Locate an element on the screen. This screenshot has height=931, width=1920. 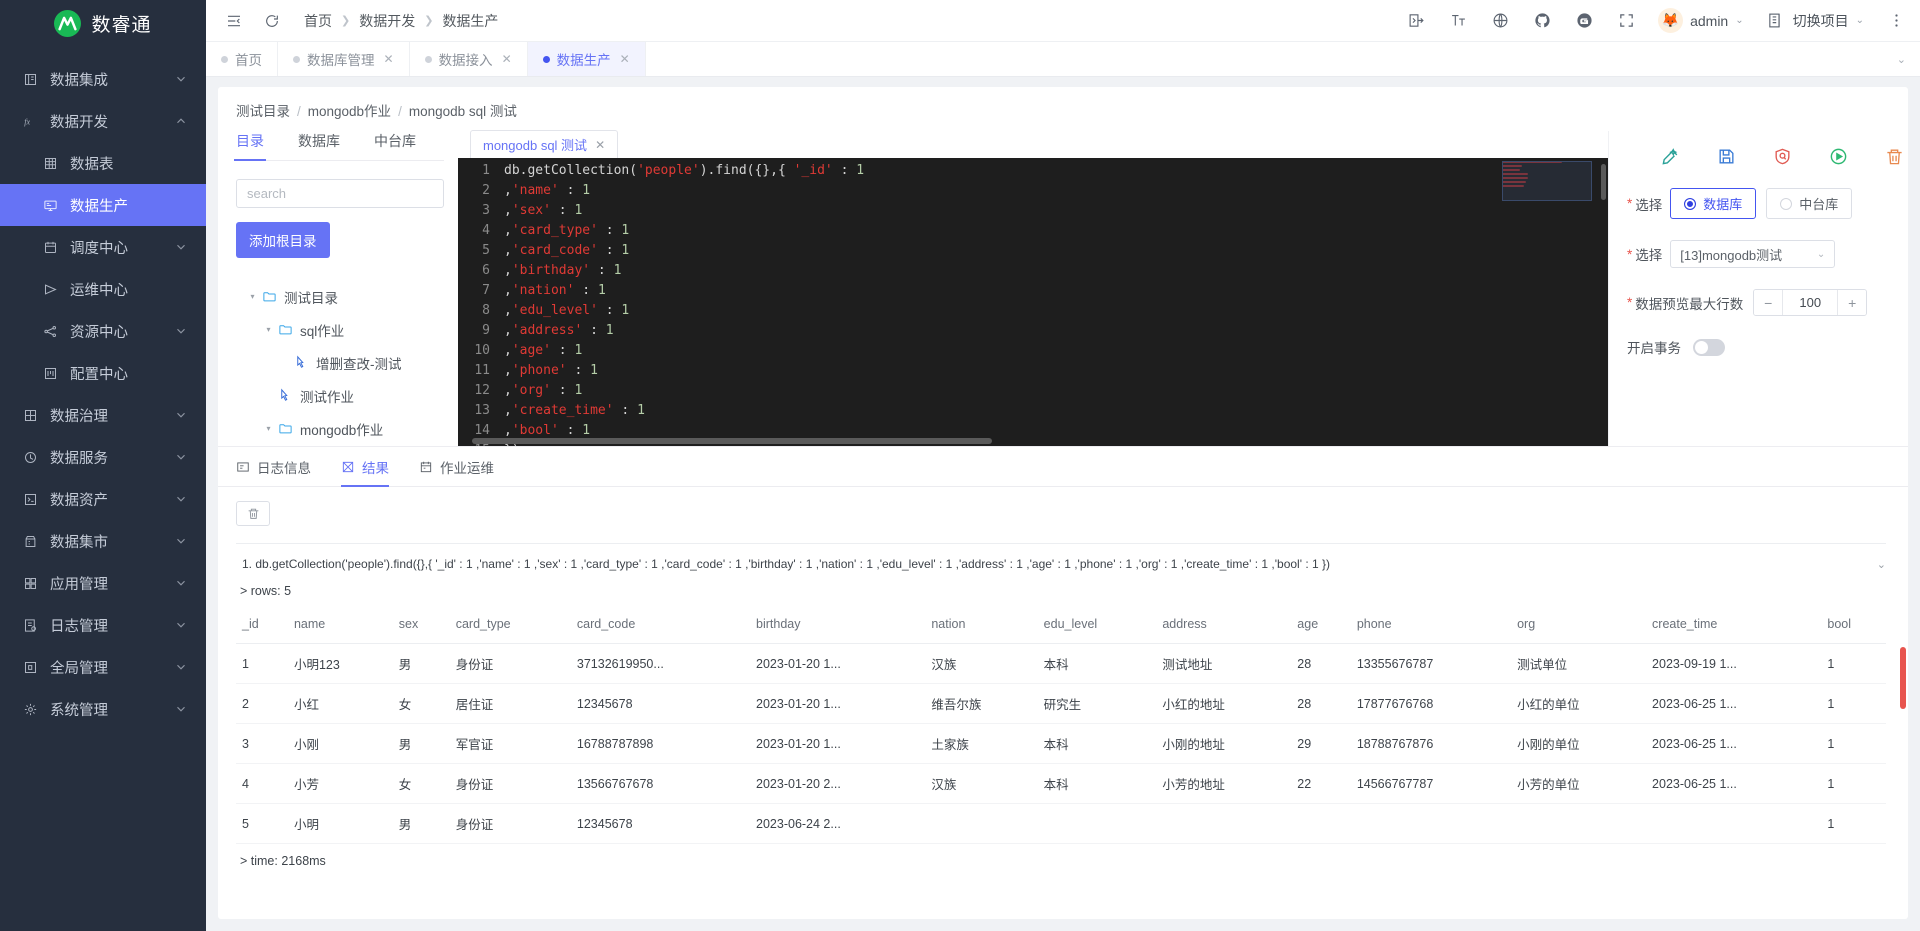
directory-tab-1: 数据库 is located at coordinates (319, 145).